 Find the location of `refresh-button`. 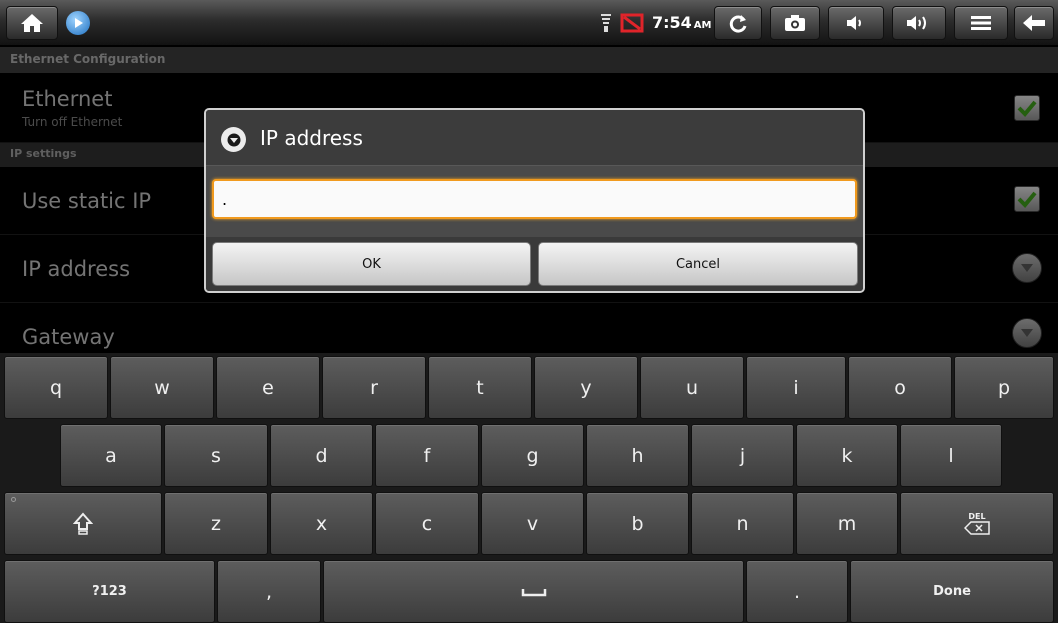

refresh-button is located at coordinates (738, 23).